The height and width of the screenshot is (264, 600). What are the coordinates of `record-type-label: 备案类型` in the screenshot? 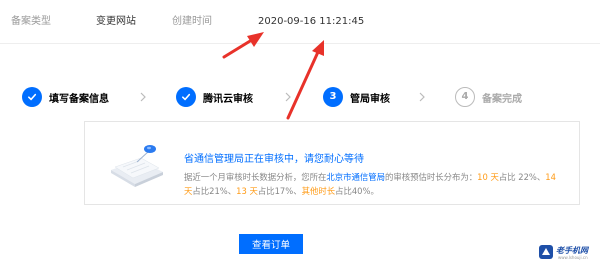 It's located at (31, 21).